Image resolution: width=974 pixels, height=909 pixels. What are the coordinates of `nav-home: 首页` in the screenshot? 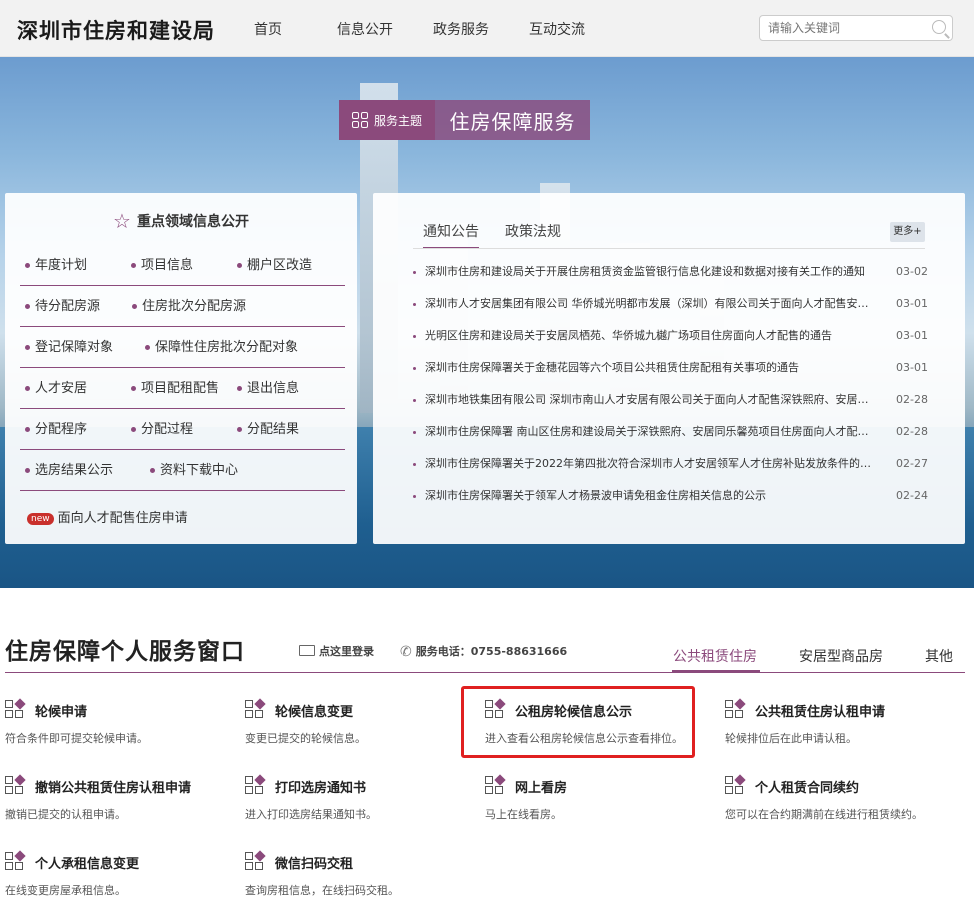 It's located at (268, 29).